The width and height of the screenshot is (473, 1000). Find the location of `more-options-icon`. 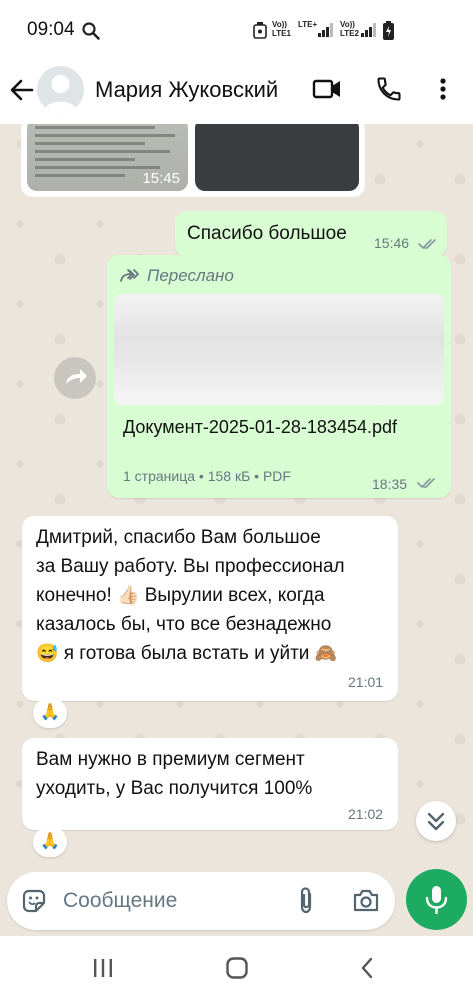

more-options-icon is located at coordinates (443, 89).